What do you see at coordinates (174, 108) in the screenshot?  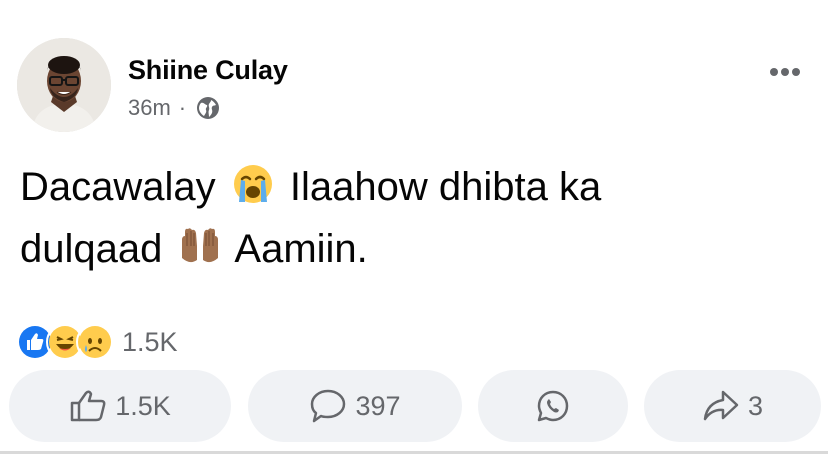 I see `post-meta: 36m ·` at bounding box center [174, 108].